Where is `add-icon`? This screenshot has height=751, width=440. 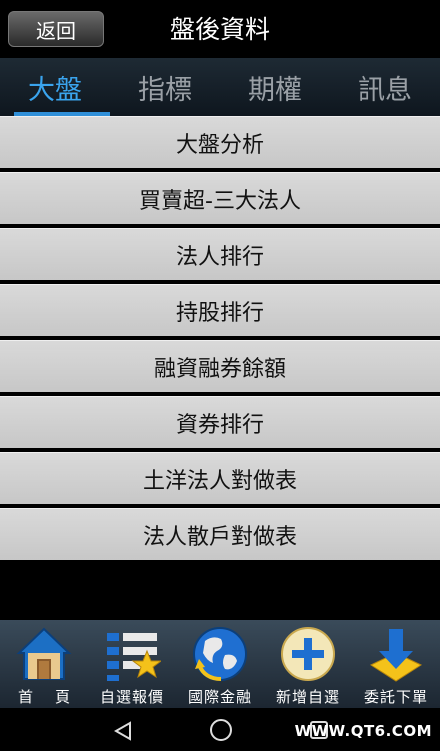 add-icon is located at coordinates (308, 654).